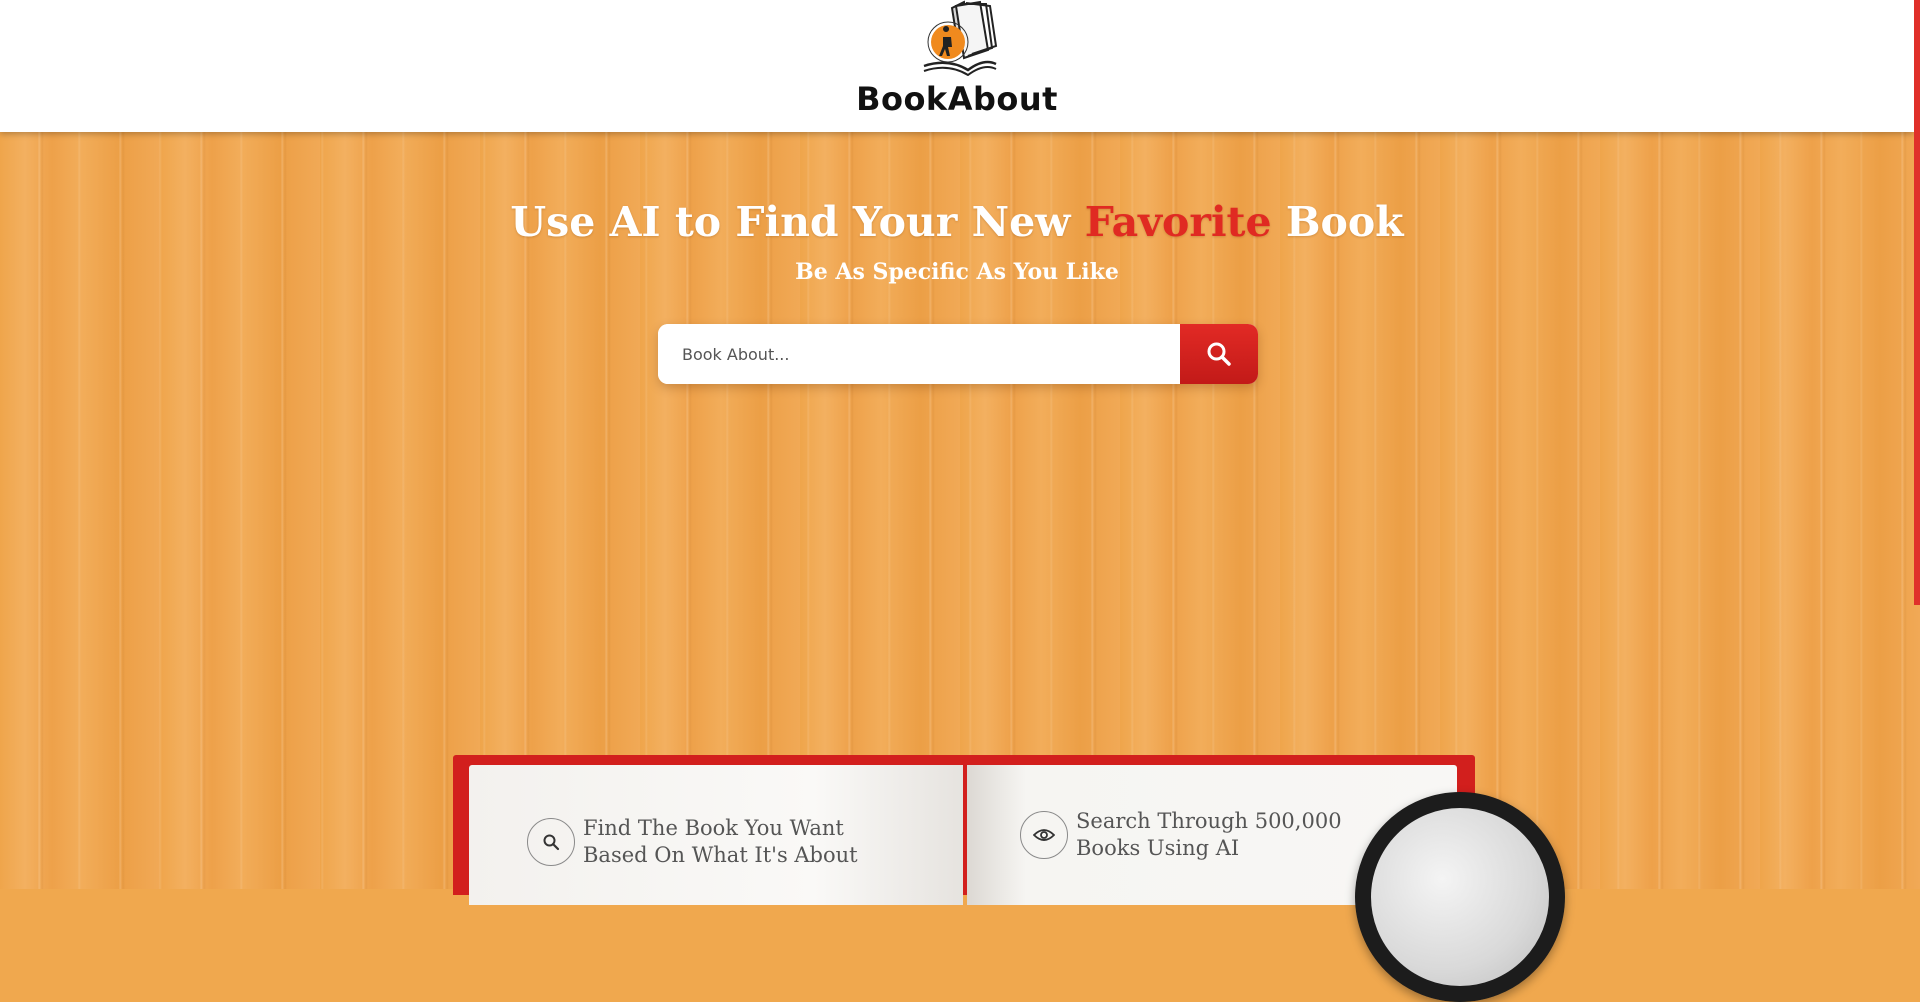  I want to click on headline-accent: Favorite, so click(1178, 222).